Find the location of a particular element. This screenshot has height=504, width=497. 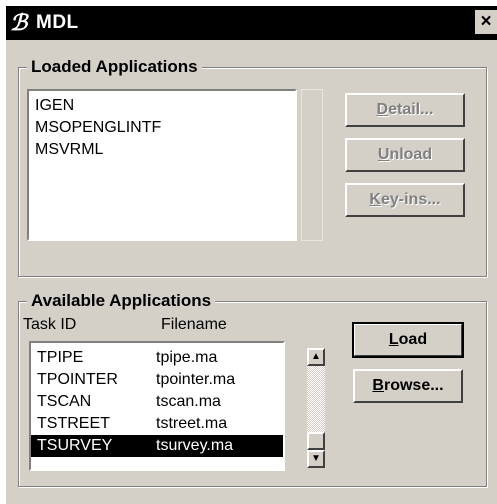

window-title: MDL is located at coordinates (57, 22).